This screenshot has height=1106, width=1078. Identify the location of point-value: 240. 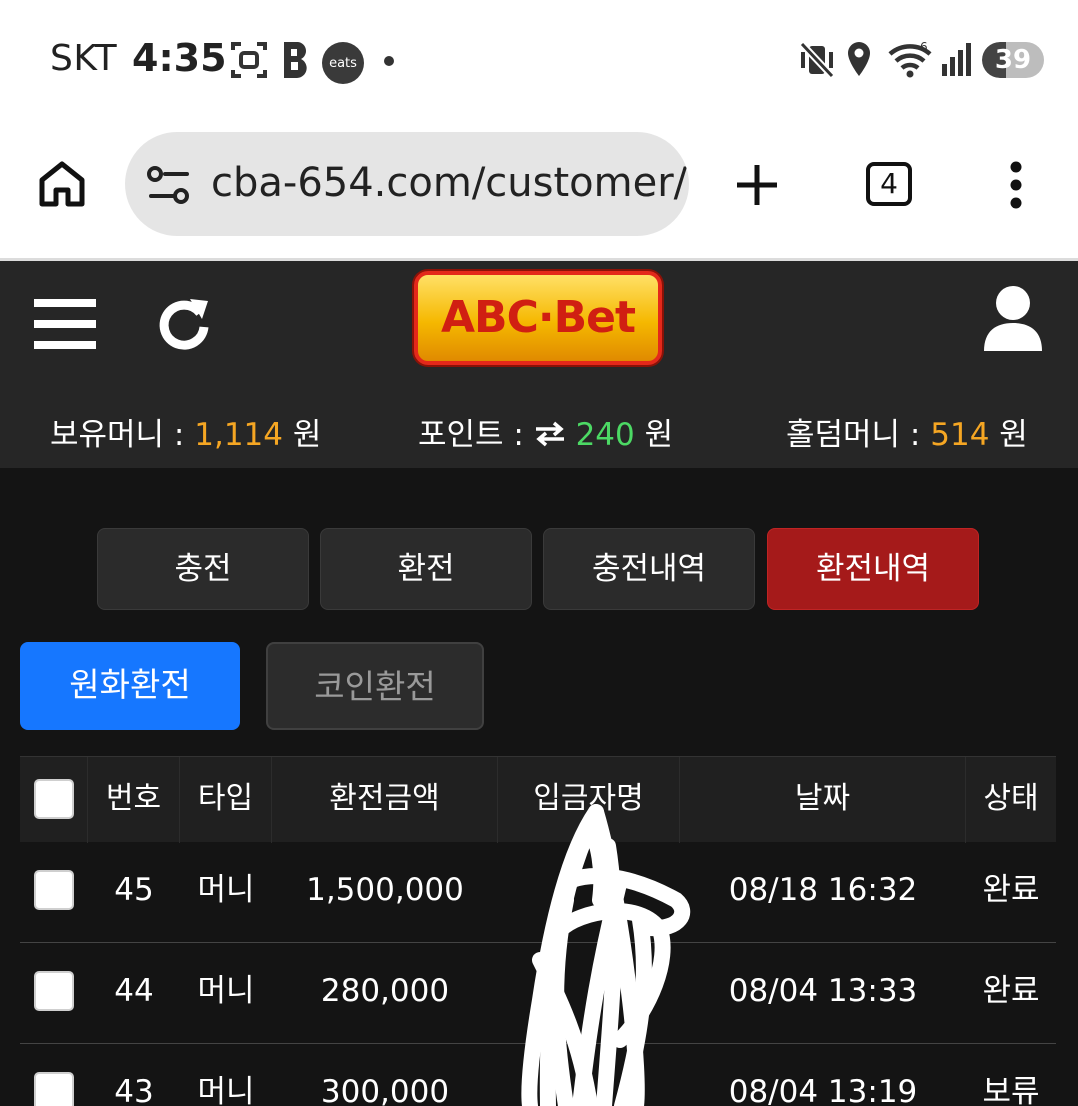
(605, 435).